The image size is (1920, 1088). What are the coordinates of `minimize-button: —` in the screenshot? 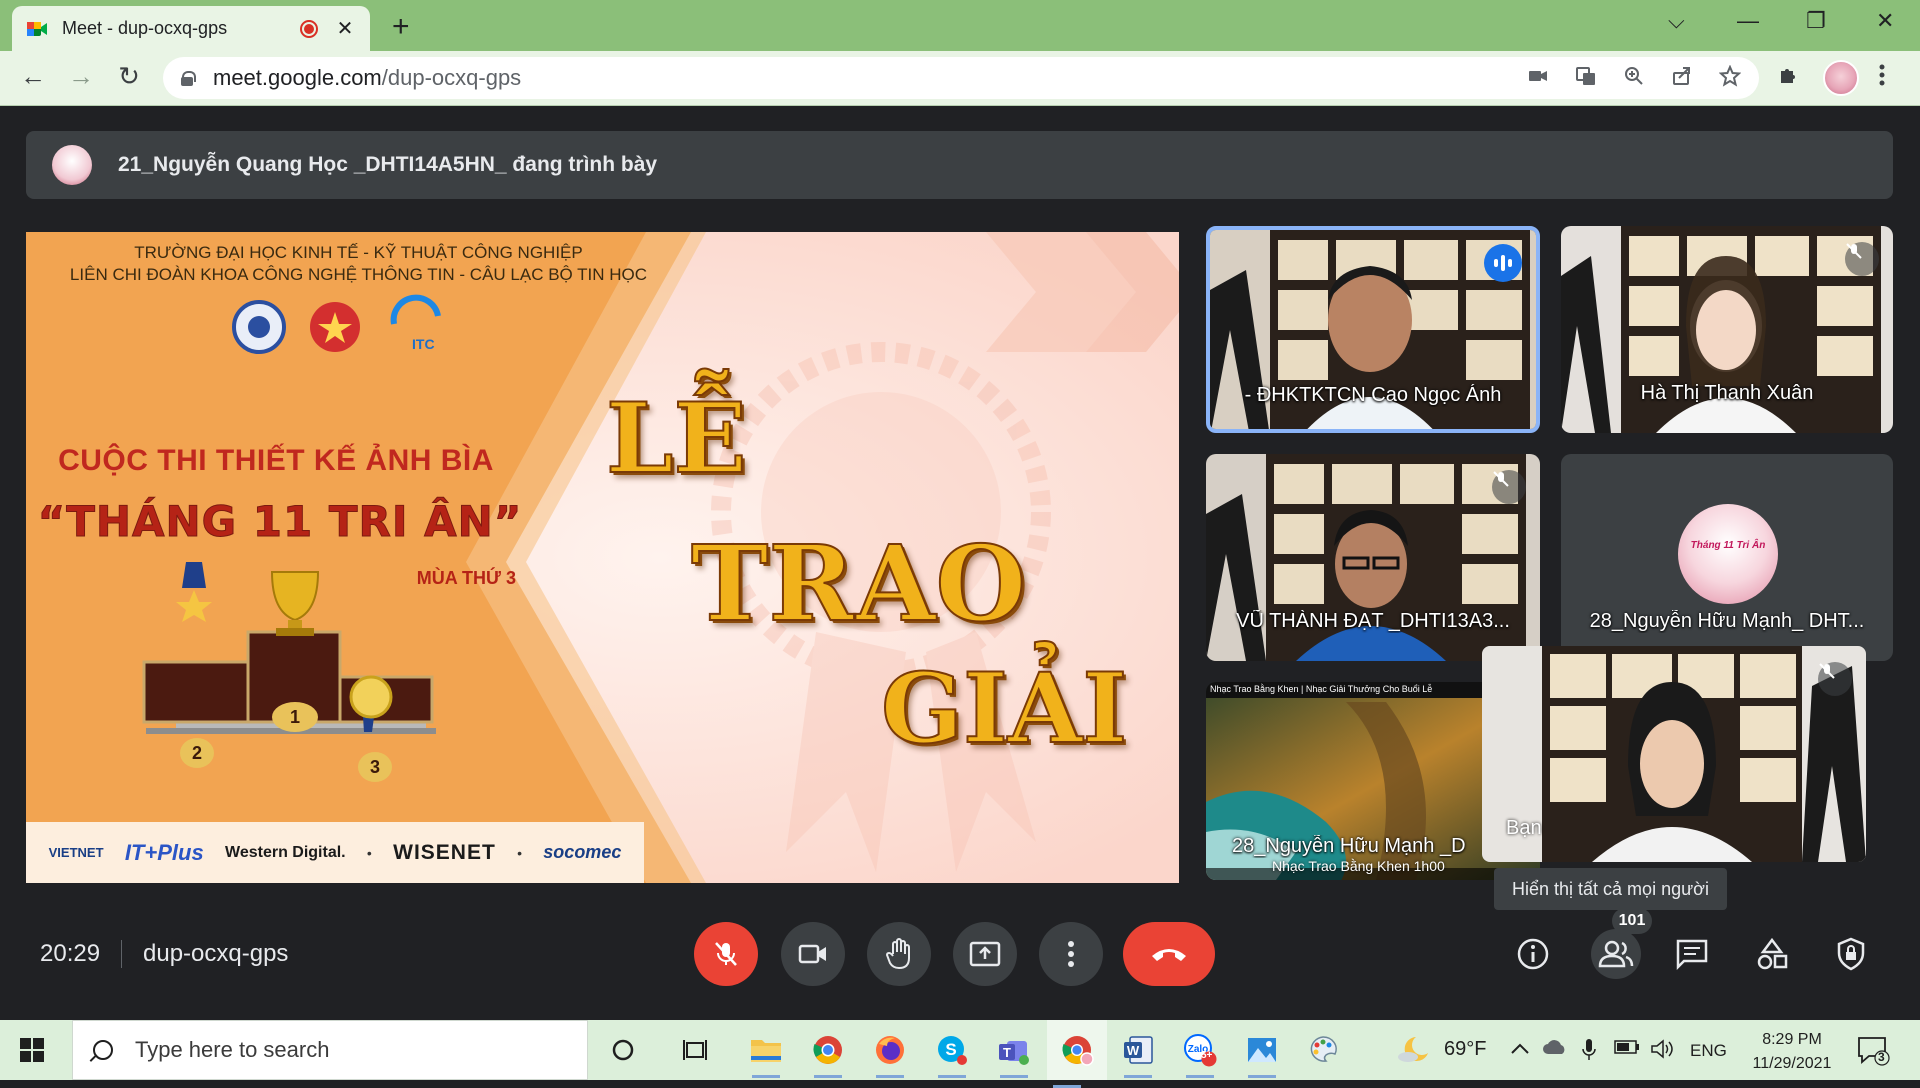 It's located at (1748, 21).